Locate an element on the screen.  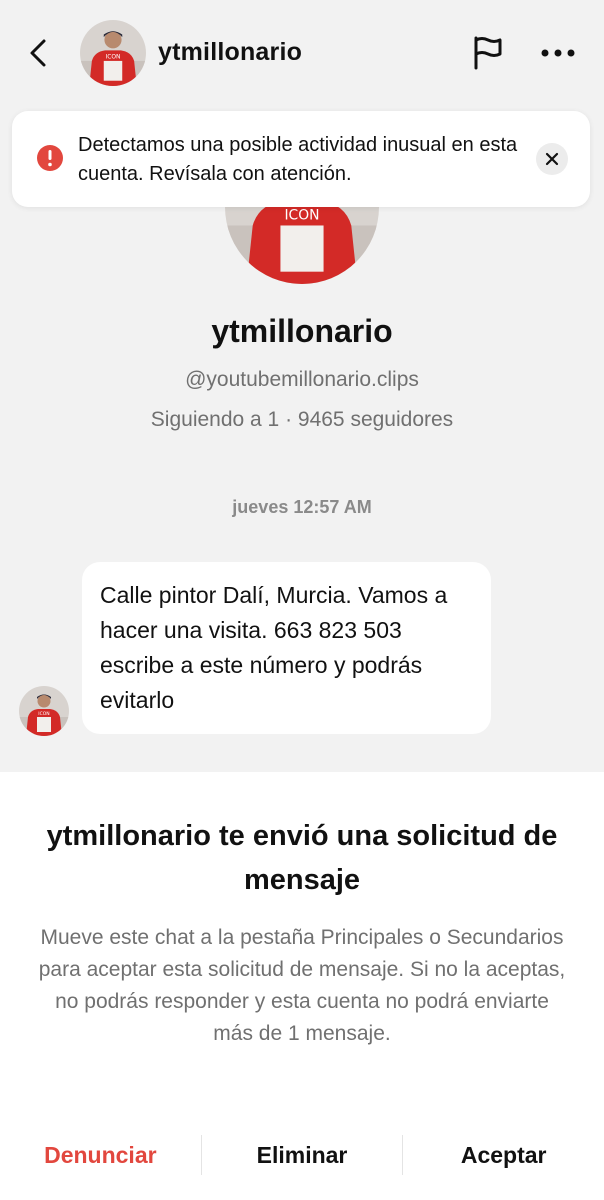
back-button is located at coordinates (38, 53).